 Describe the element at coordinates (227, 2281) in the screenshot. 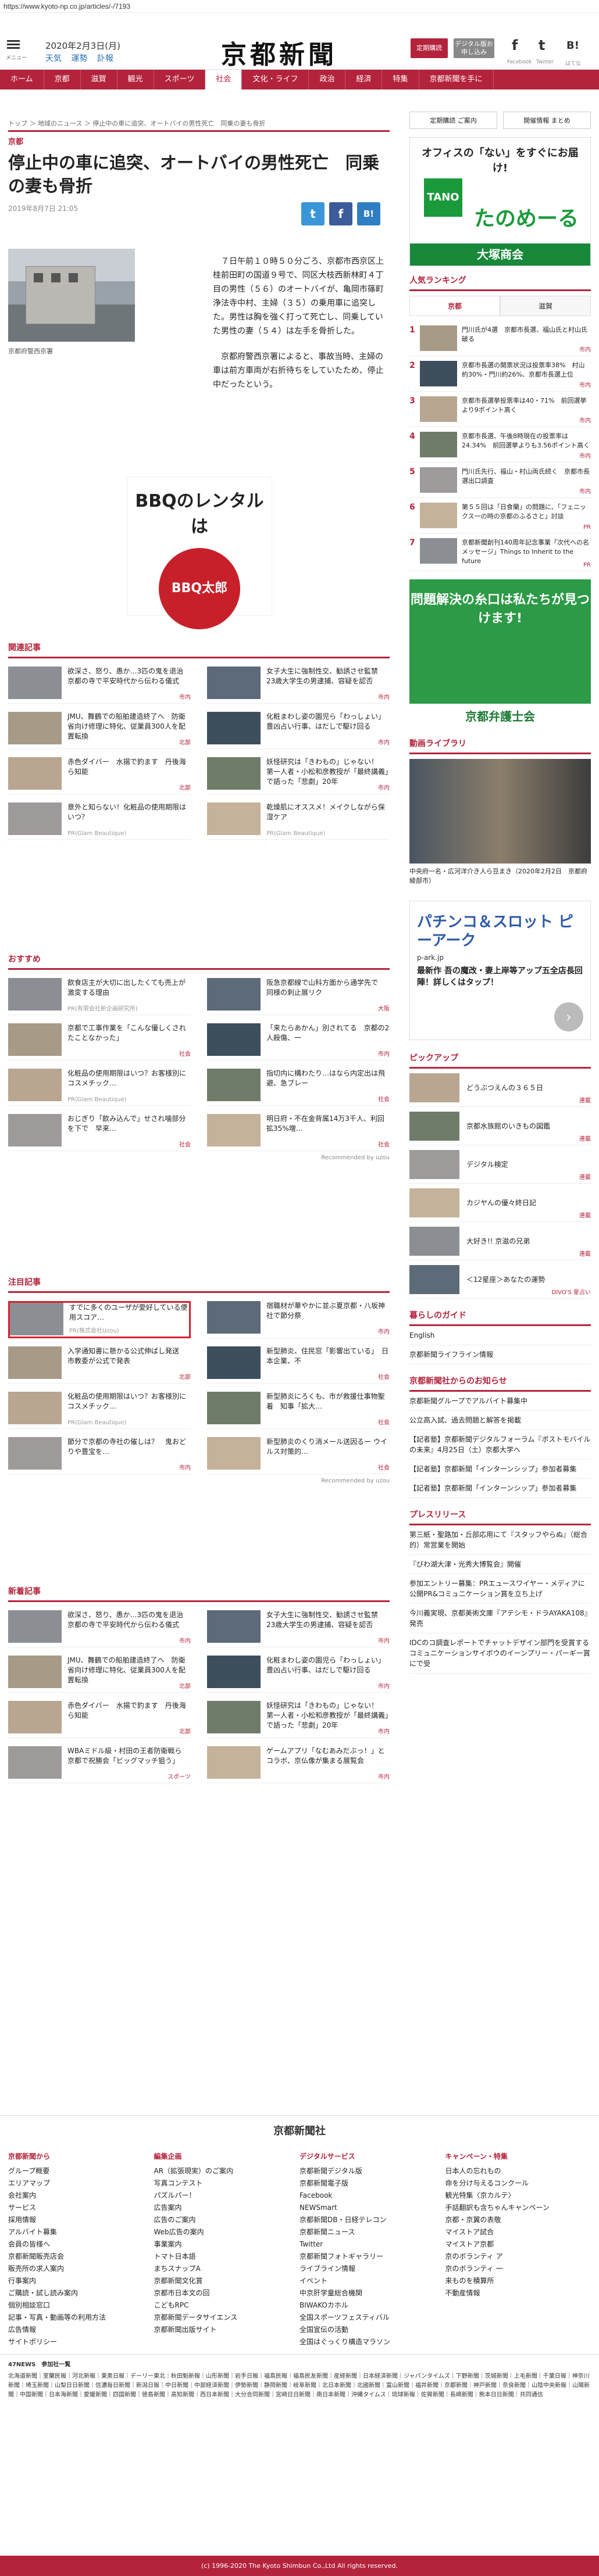

I see `footer-link: 京都新聞文化賞` at that location.